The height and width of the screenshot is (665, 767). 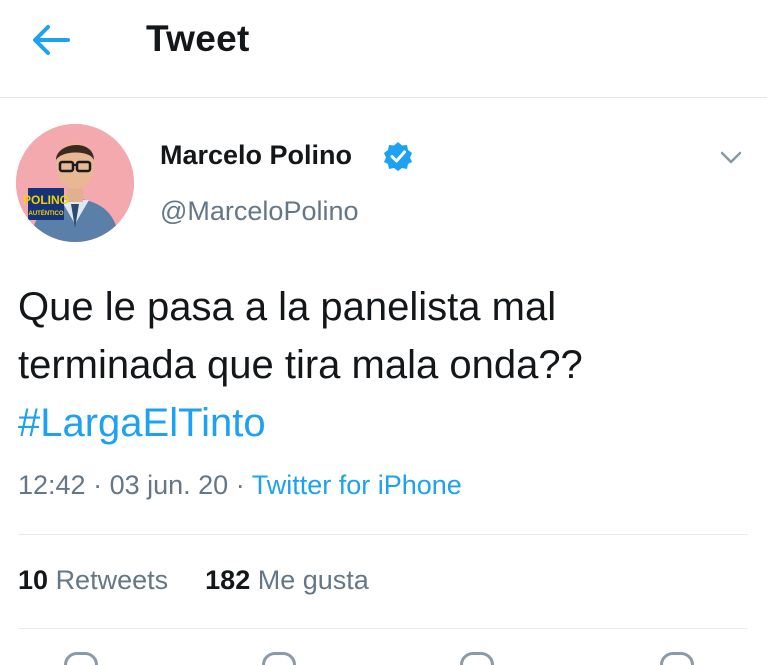 I want to click on verified-badge-icon, so click(x=398, y=156).